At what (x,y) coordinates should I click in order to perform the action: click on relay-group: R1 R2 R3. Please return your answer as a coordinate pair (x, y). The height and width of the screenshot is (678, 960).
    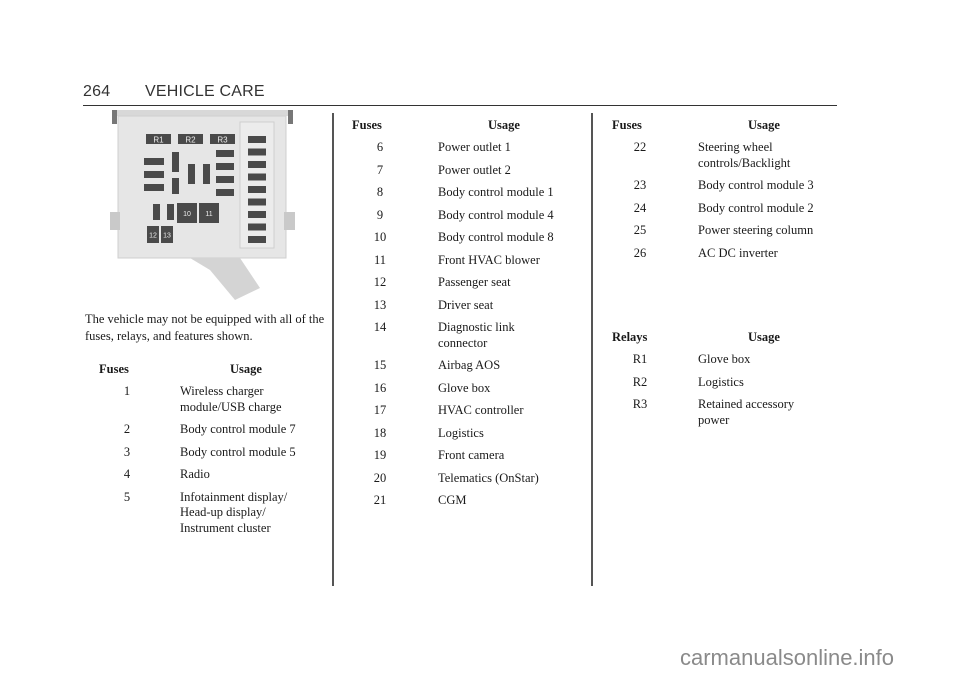
    Looking at the image, I should click on (190, 139).